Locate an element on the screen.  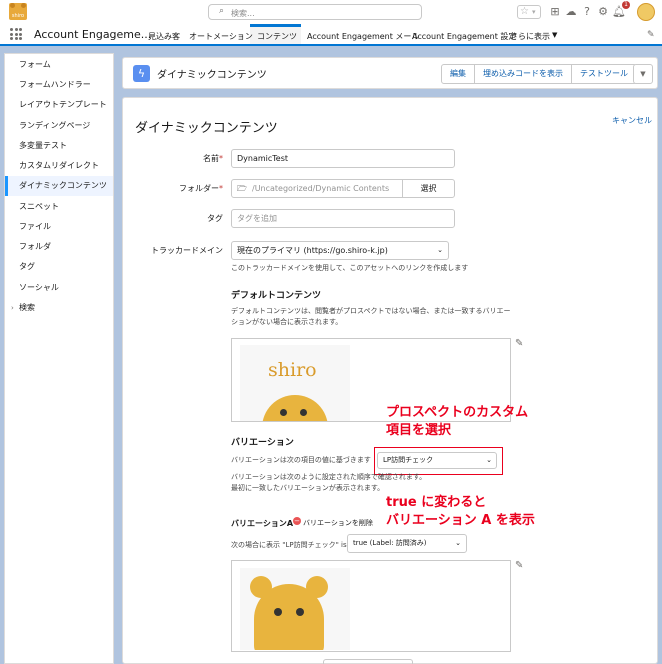
chevron-down-icon: ▾ is located at coordinates (534, 12).